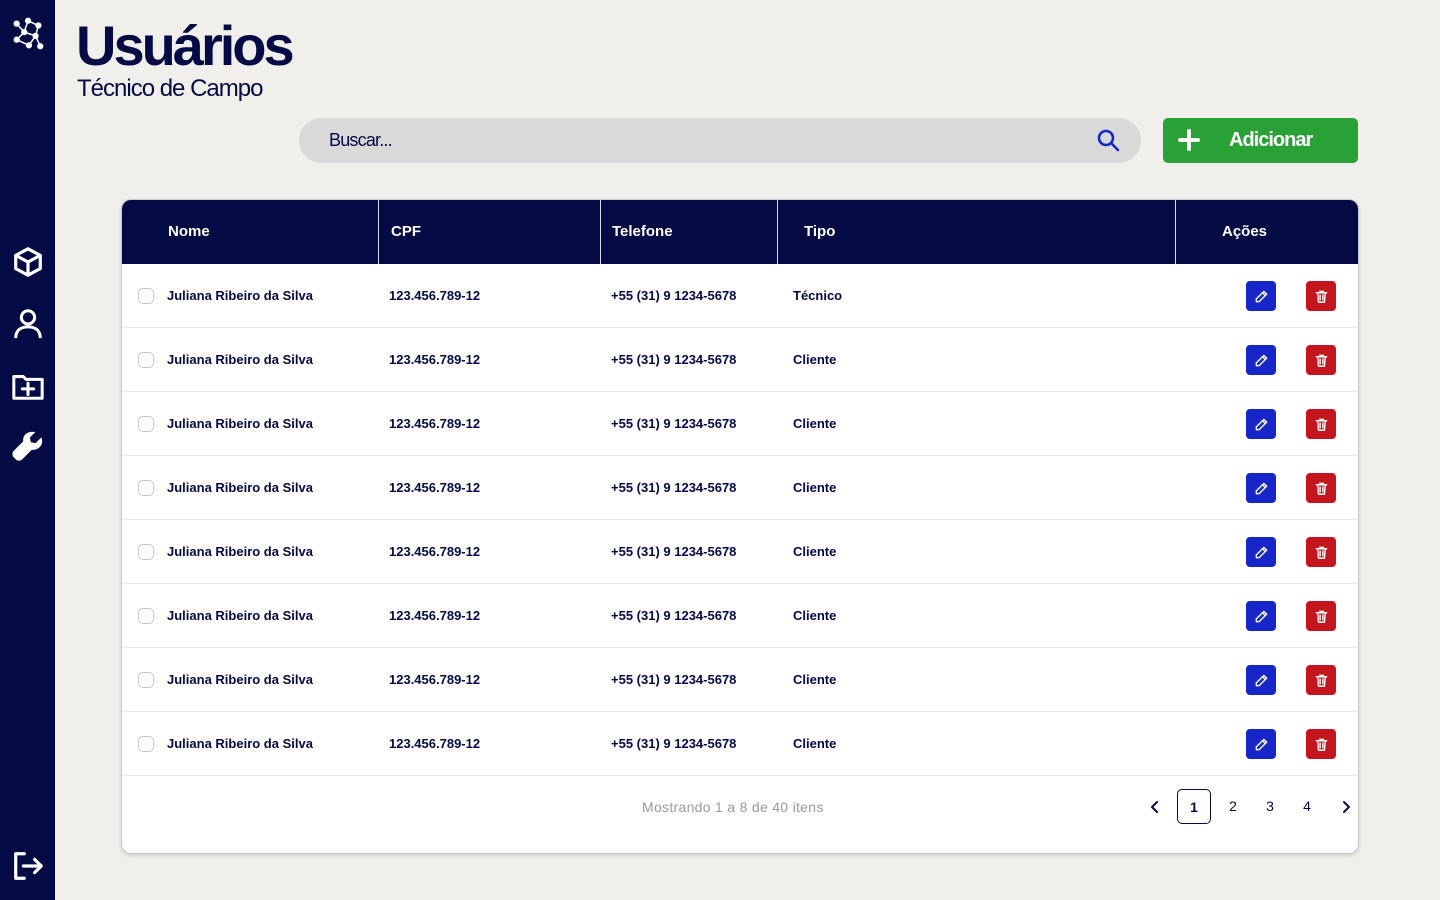 The width and height of the screenshot is (1440, 900). What do you see at coordinates (819, 232) in the screenshot?
I see `column-header-tipo: Tipo` at bounding box center [819, 232].